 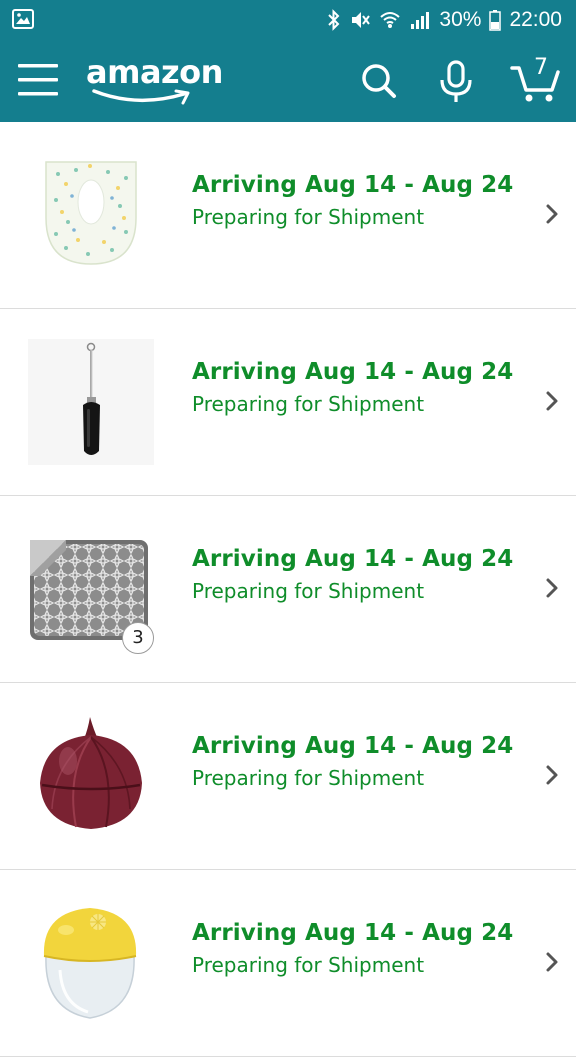 I want to click on clock: 22:00, so click(x=535, y=19).